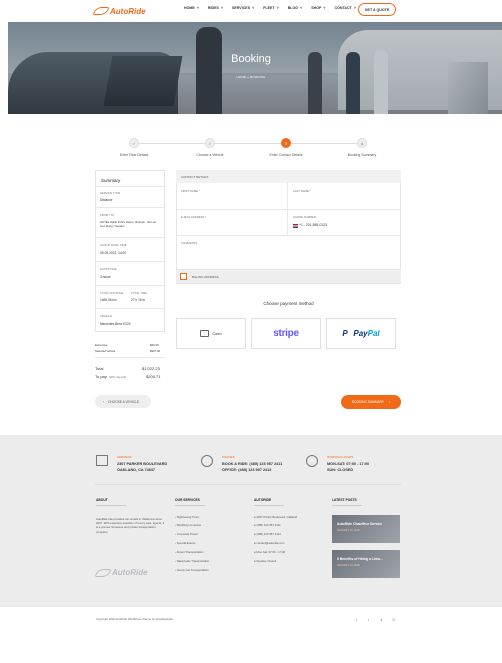 The height and width of the screenshot is (663, 502). I want to click on payment-cash-option: Cash, so click(211, 333).